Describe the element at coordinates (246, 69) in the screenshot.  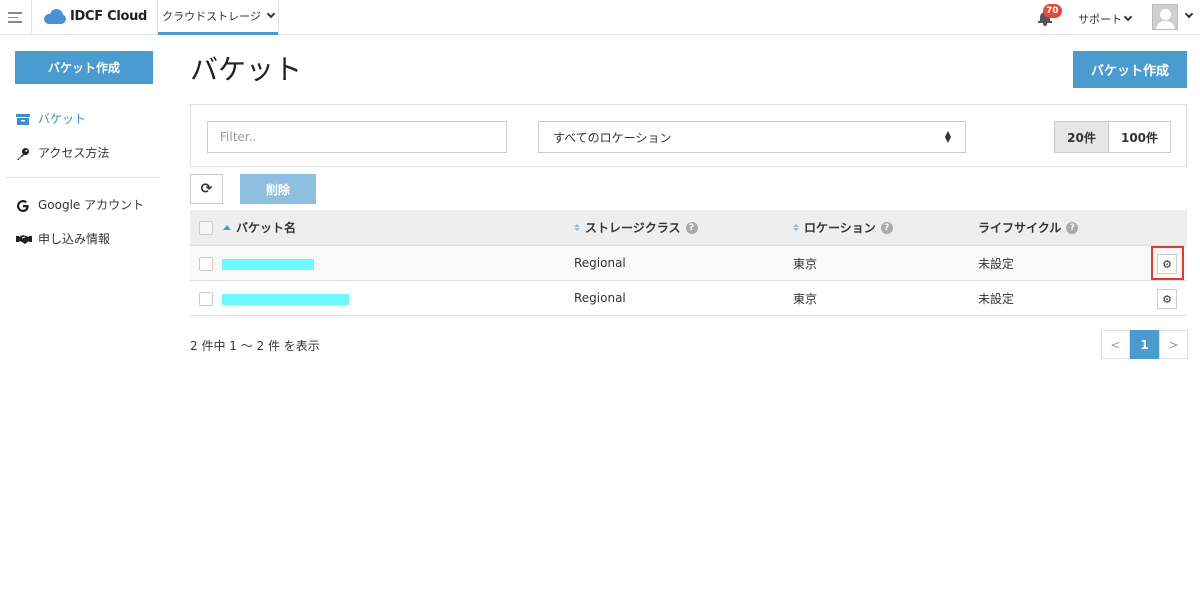
I see `page-title: バケット` at that location.